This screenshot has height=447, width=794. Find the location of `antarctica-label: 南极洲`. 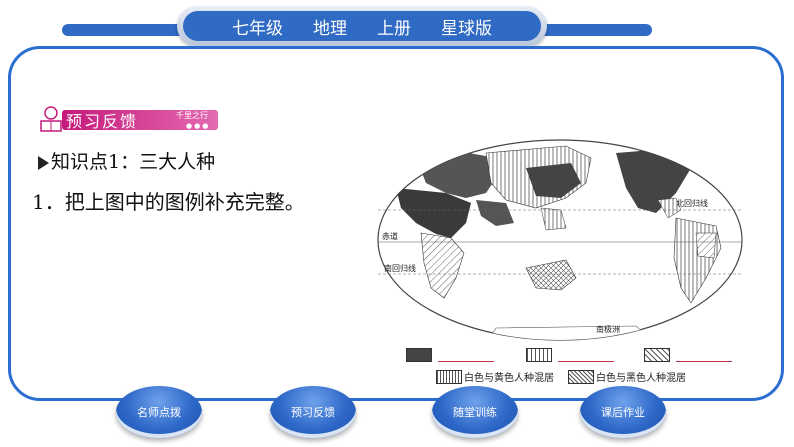

antarctica-label: 南极洲 is located at coordinates (608, 329).